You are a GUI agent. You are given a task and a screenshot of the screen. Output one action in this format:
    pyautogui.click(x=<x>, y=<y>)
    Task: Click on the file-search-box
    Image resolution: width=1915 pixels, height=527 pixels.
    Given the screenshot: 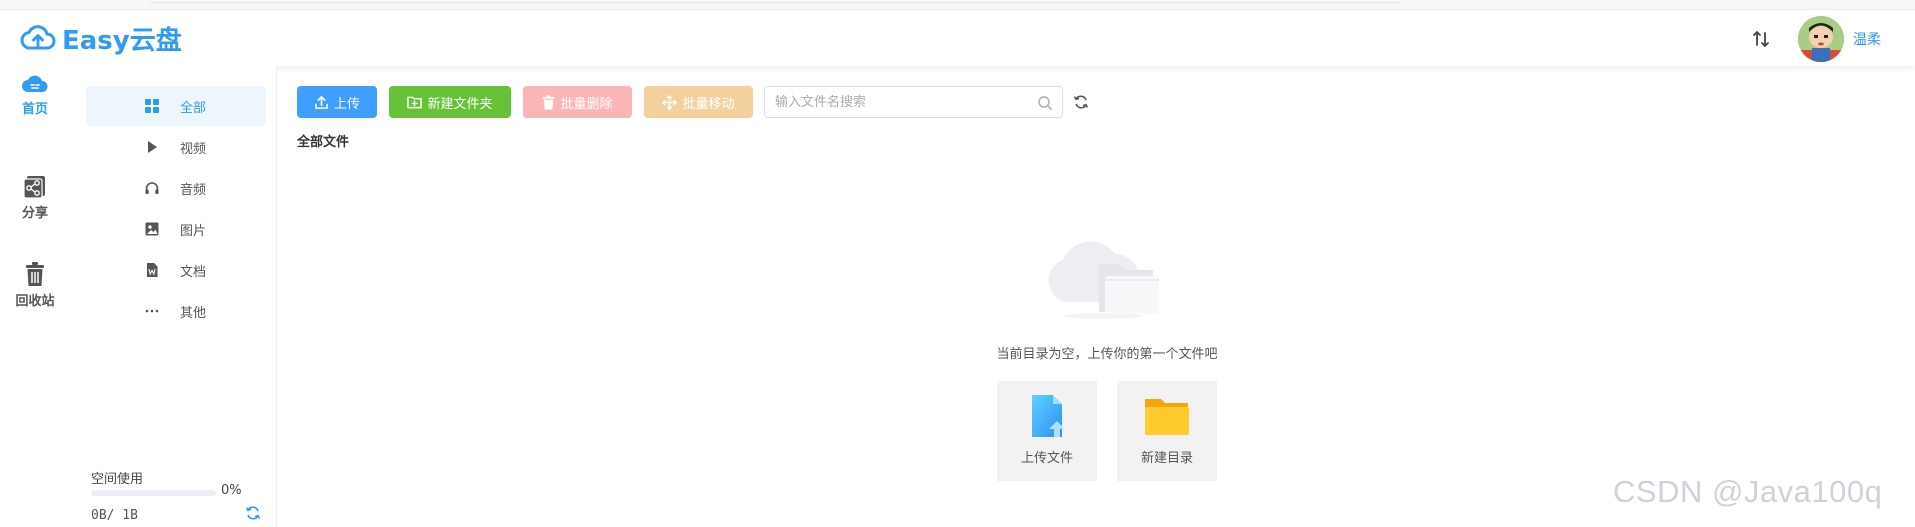 What is the action you would take?
    pyautogui.click(x=913, y=102)
    